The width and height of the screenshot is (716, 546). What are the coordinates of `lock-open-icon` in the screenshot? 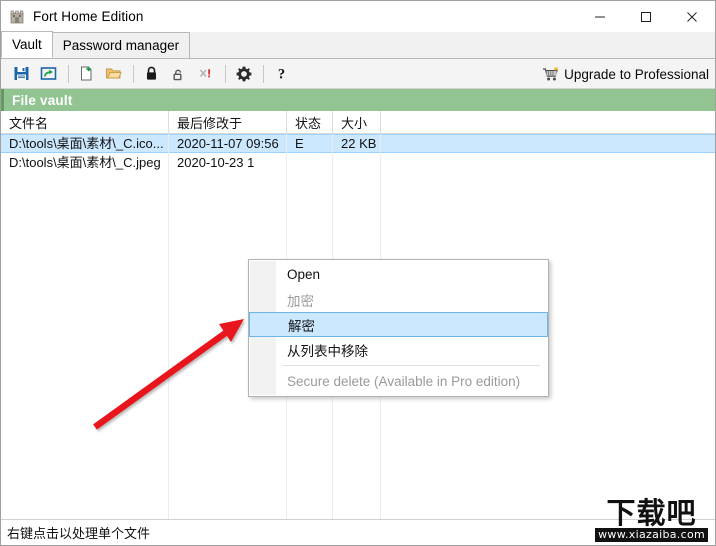 It's located at (177, 75).